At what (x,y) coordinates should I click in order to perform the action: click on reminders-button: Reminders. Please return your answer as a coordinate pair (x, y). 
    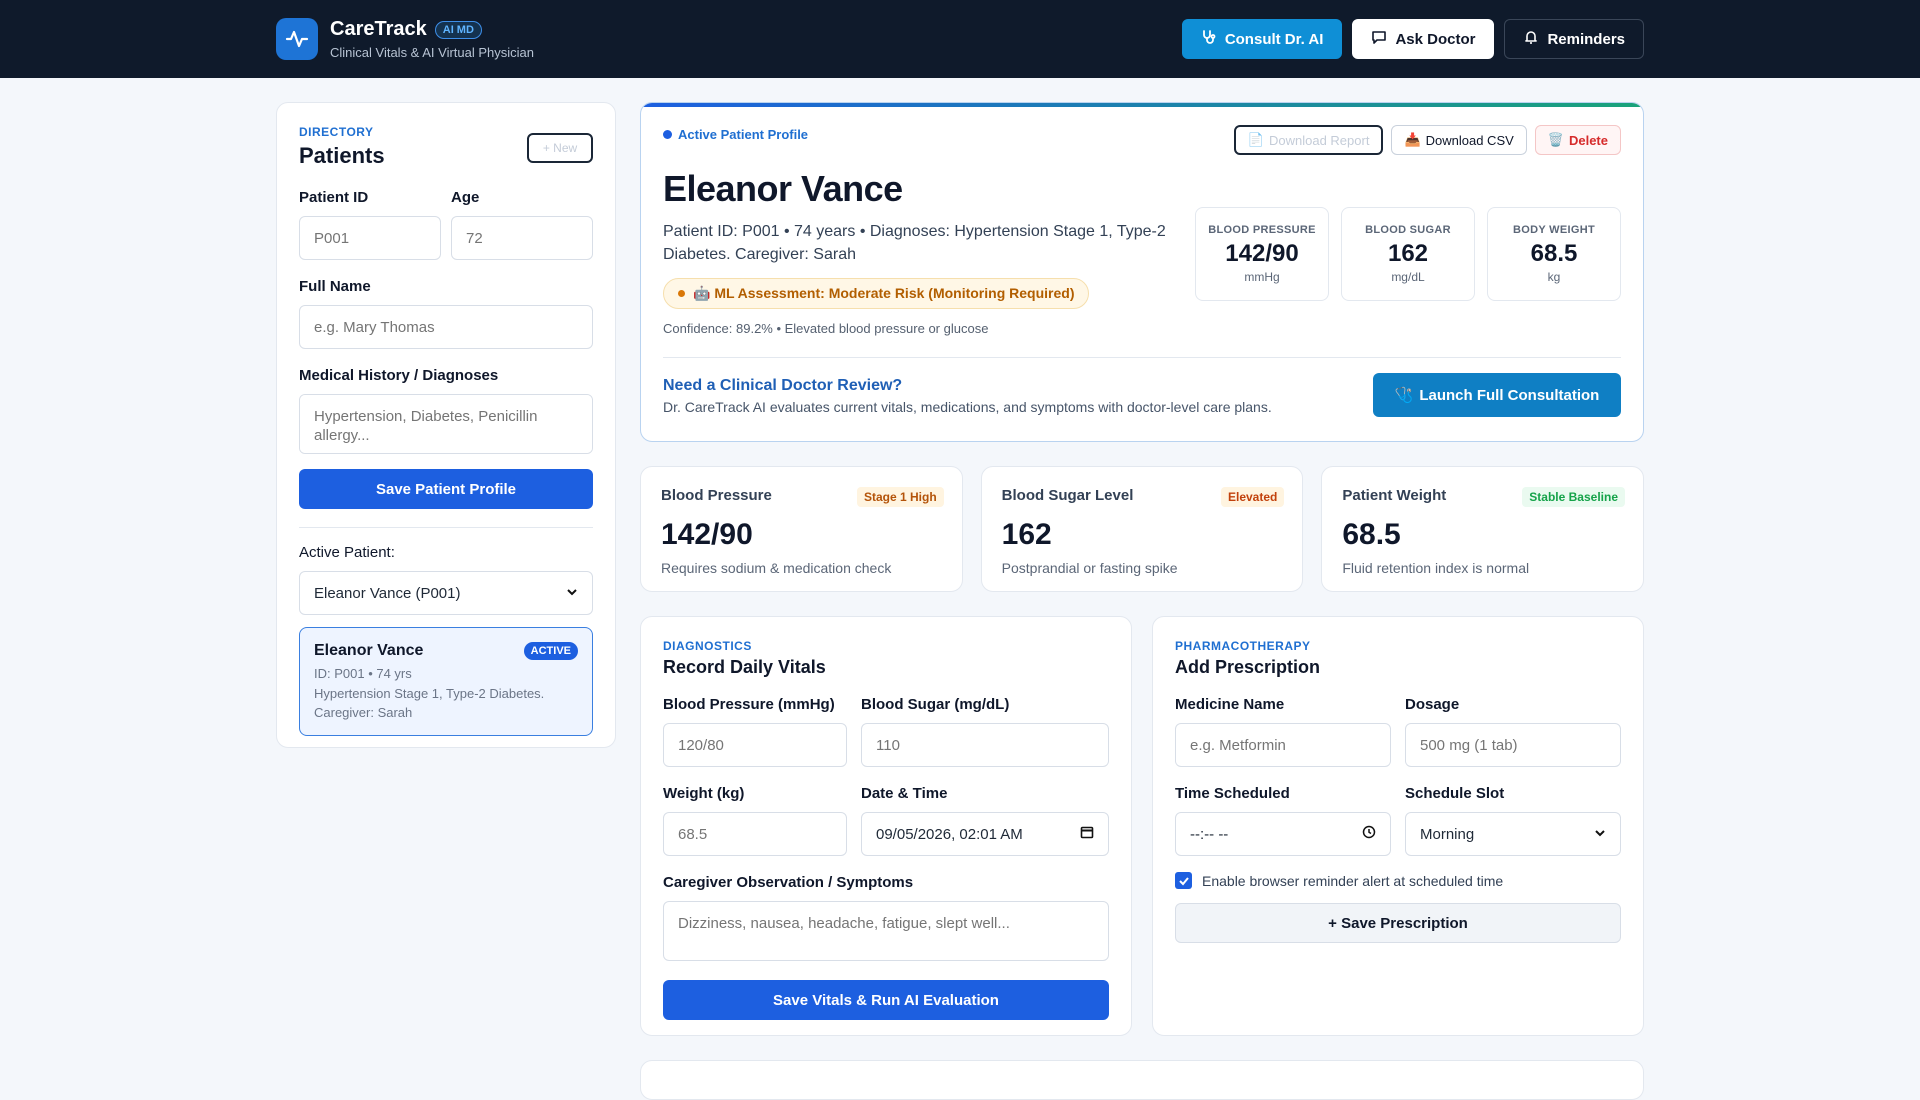
    Looking at the image, I should click on (1574, 39).